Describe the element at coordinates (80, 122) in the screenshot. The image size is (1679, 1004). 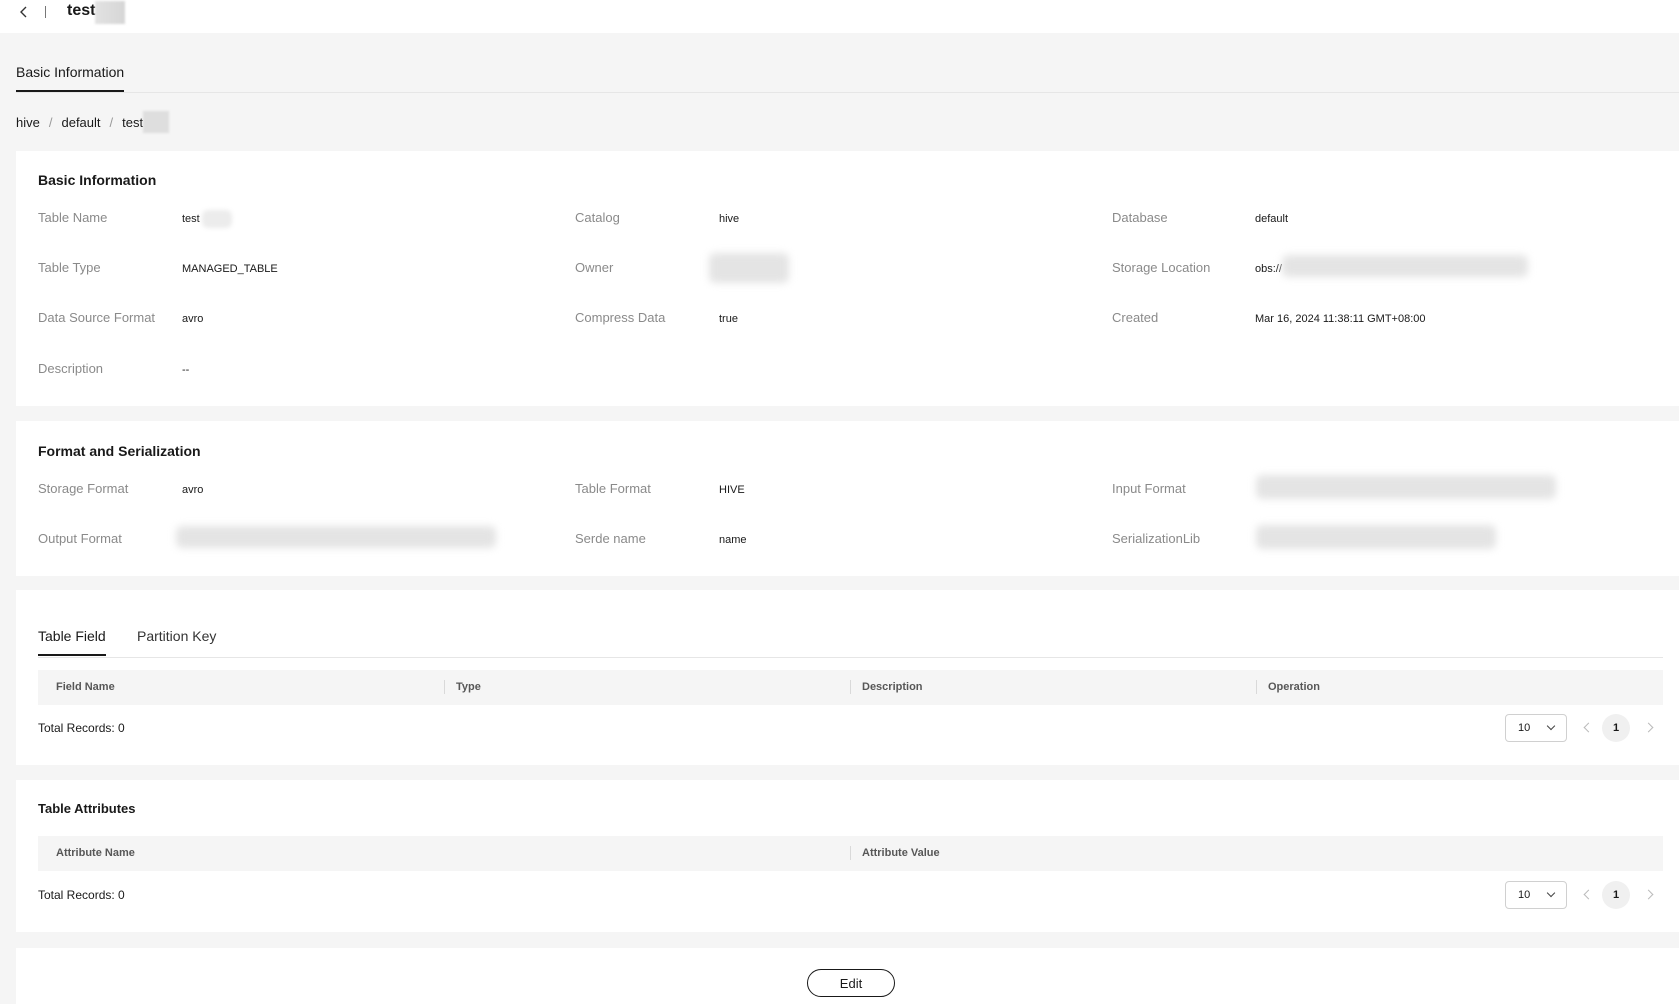
I see `breadcrumb-database: default` at that location.